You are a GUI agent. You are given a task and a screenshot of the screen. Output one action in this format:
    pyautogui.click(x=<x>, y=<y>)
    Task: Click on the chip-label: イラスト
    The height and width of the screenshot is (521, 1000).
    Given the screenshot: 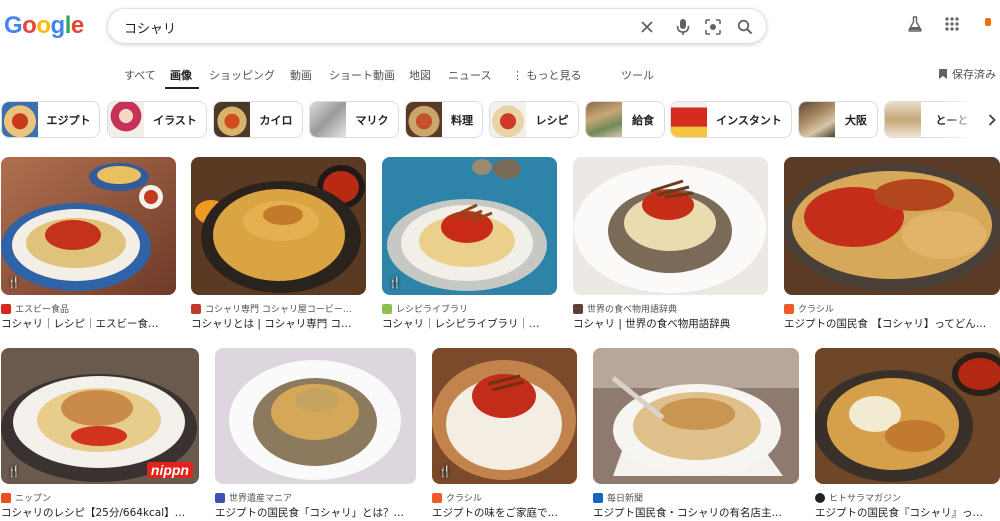 What is the action you would take?
    pyautogui.click(x=175, y=120)
    